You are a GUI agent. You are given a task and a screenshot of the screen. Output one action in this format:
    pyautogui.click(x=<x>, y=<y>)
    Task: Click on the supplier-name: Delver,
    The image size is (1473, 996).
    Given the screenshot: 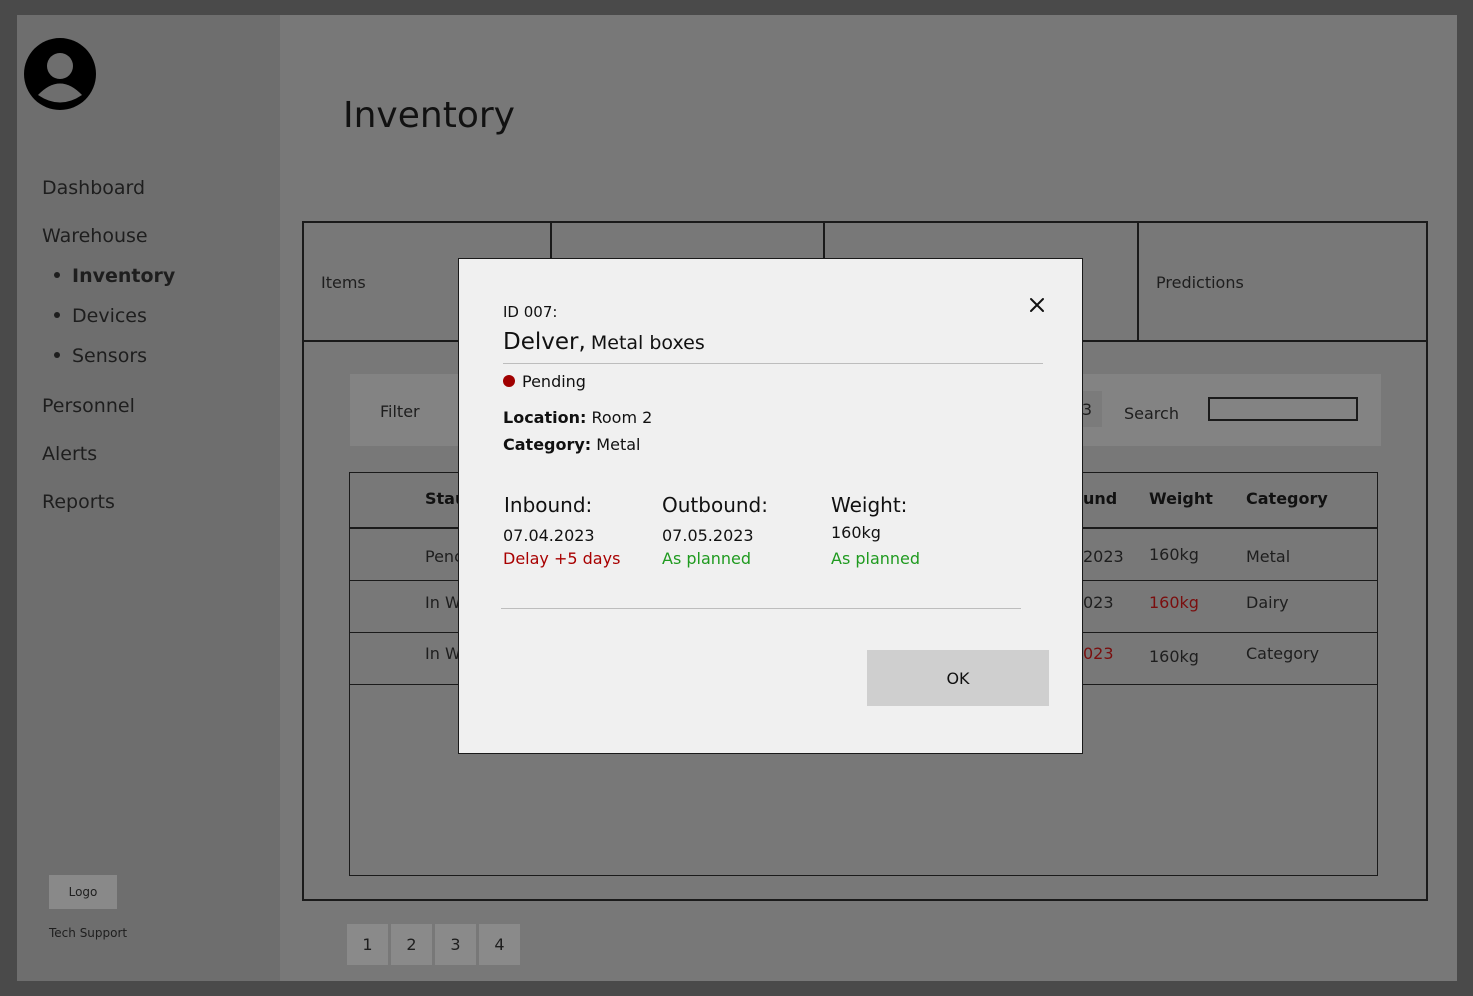 What is the action you would take?
    pyautogui.click(x=544, y=342)
    